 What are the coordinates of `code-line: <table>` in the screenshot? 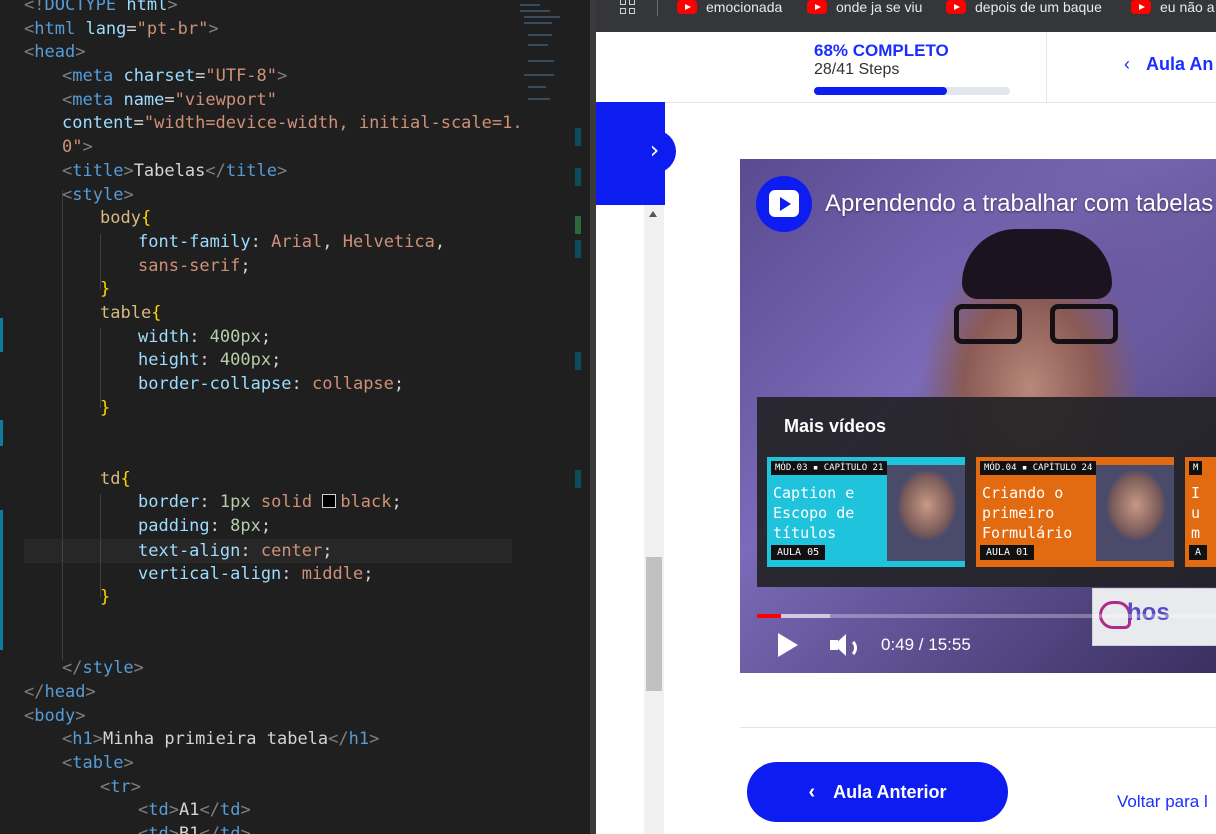 It's located at (273, 764).